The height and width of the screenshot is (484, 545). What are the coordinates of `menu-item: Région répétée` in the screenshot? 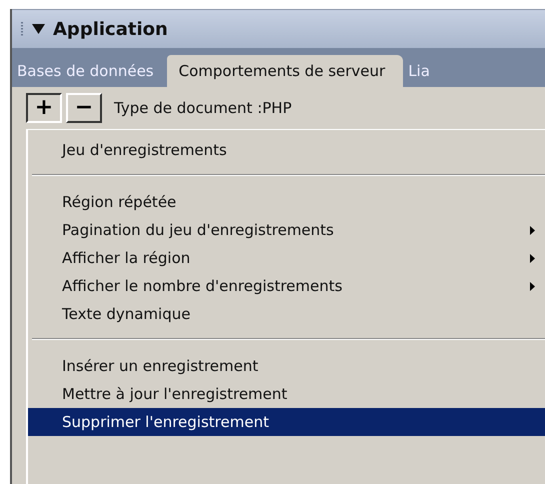 It's located at (286, 202).